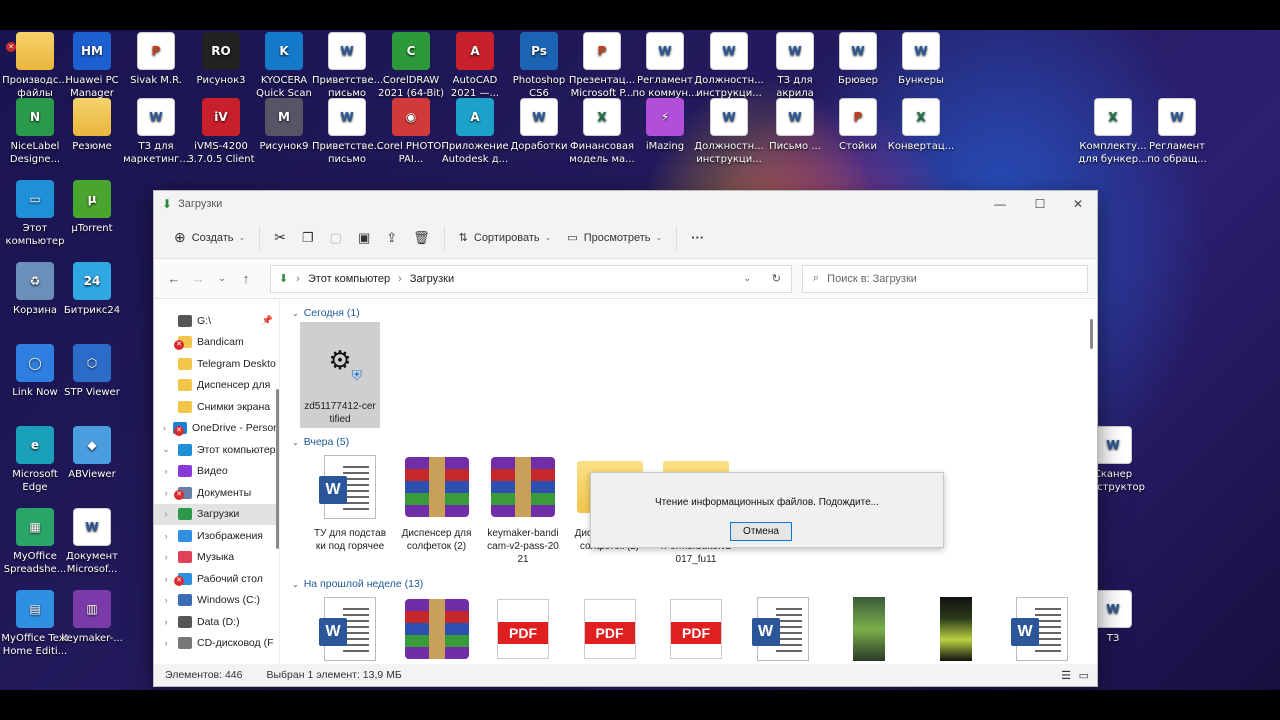 The width and height of the screenshot is (1280, 720). Describe the element at coordinates (858, 125) in the screenshot. I see `desktop-icon: P Стойки` at that location.